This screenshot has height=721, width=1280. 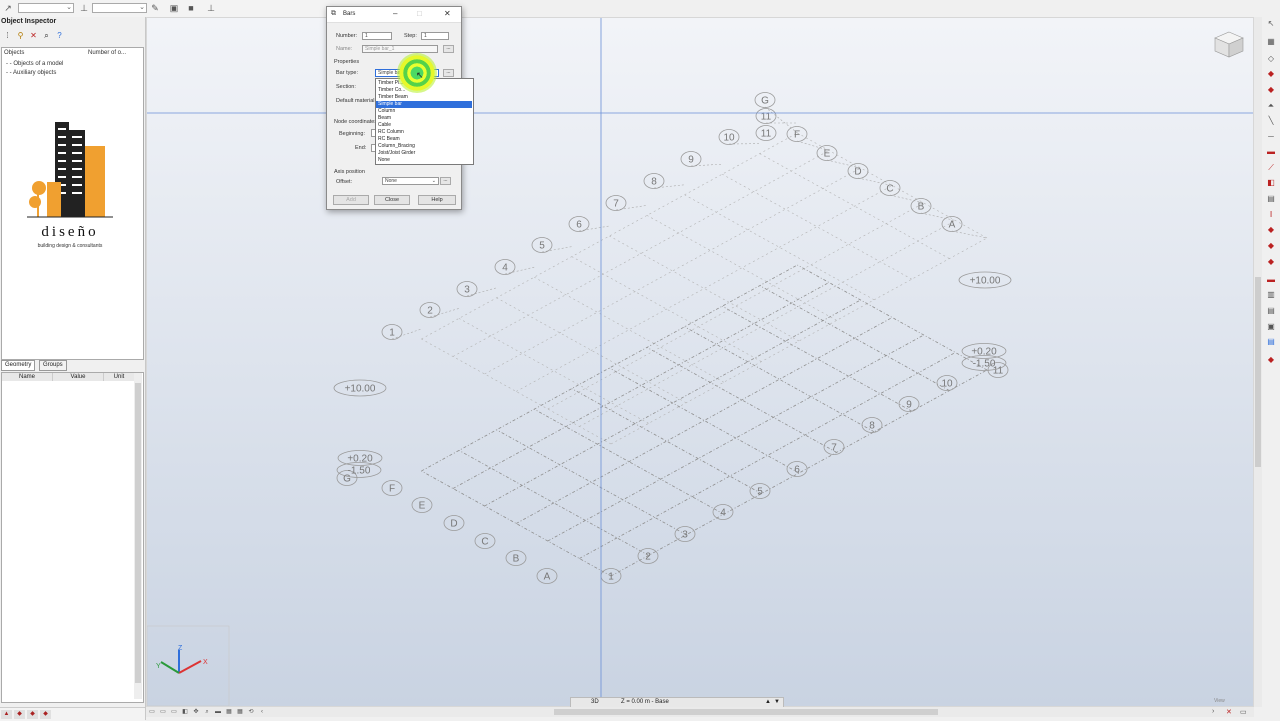 What do you see at coordinates (20, 35) in the screenshot?
I see `filter-icon: ⚲` at bounding box center [20, 35].